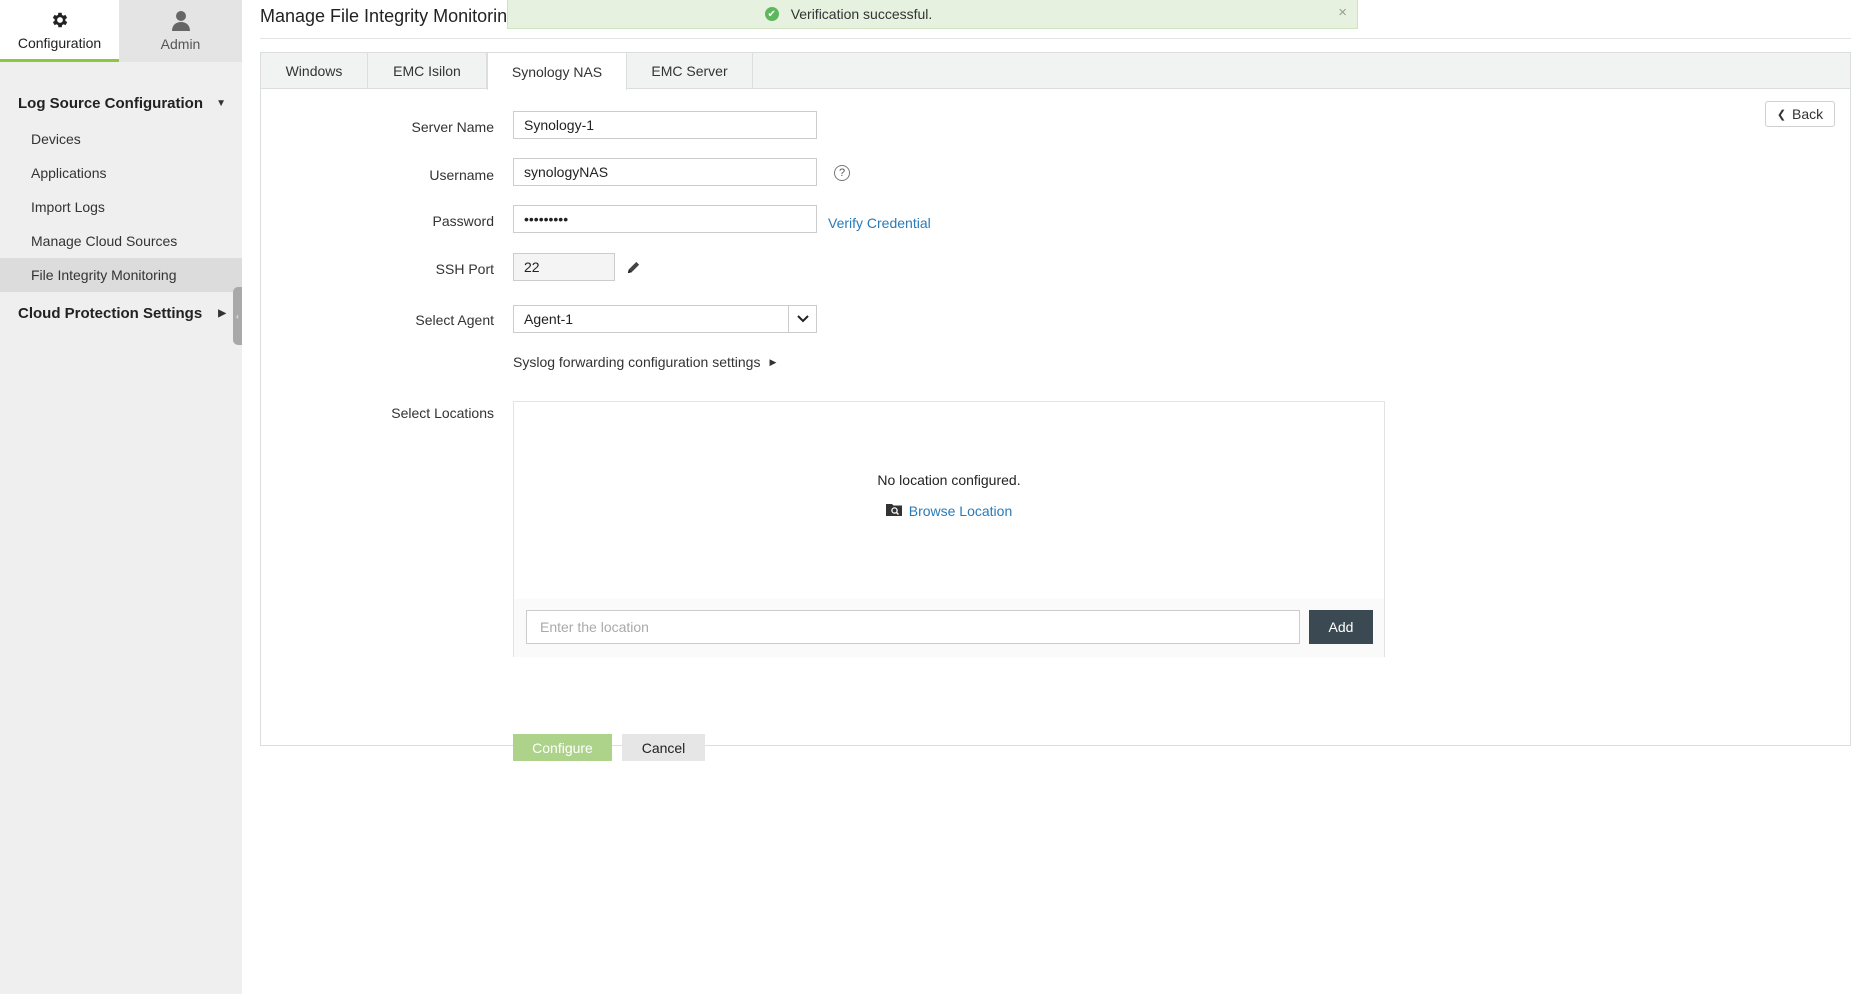 This screenshot has width=1851, height=994. I want to click on agent-select: Agent-1, so click(665, 319).